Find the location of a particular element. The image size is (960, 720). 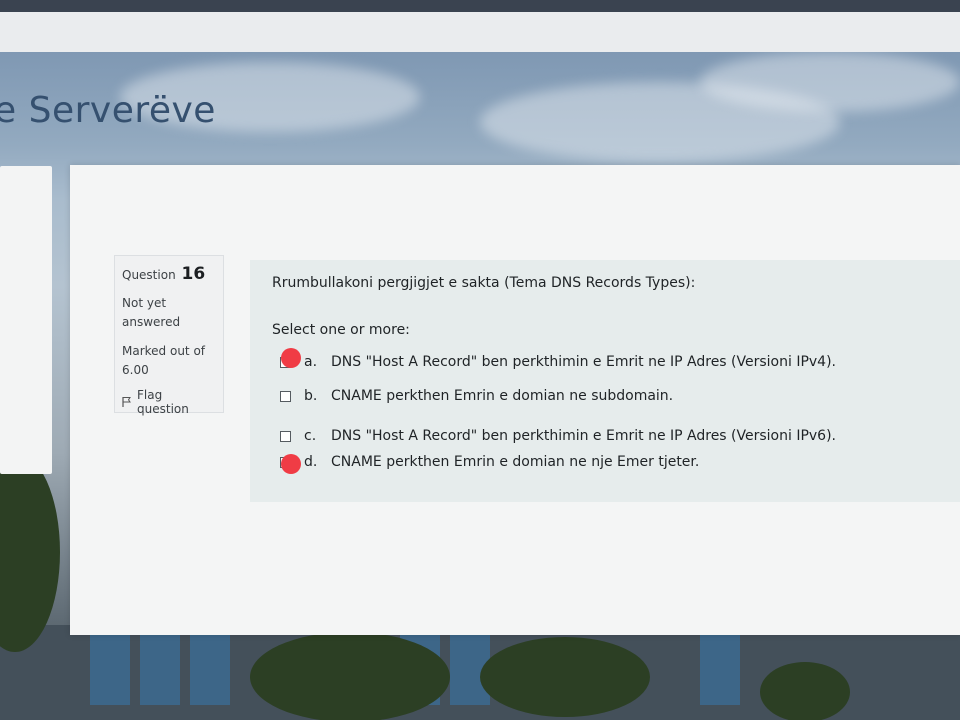

red-selection-mark-a is located at coordinates (291, 358).